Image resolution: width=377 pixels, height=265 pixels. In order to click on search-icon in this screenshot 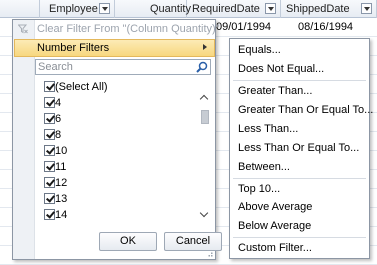, I will do `click(202, 67)`.